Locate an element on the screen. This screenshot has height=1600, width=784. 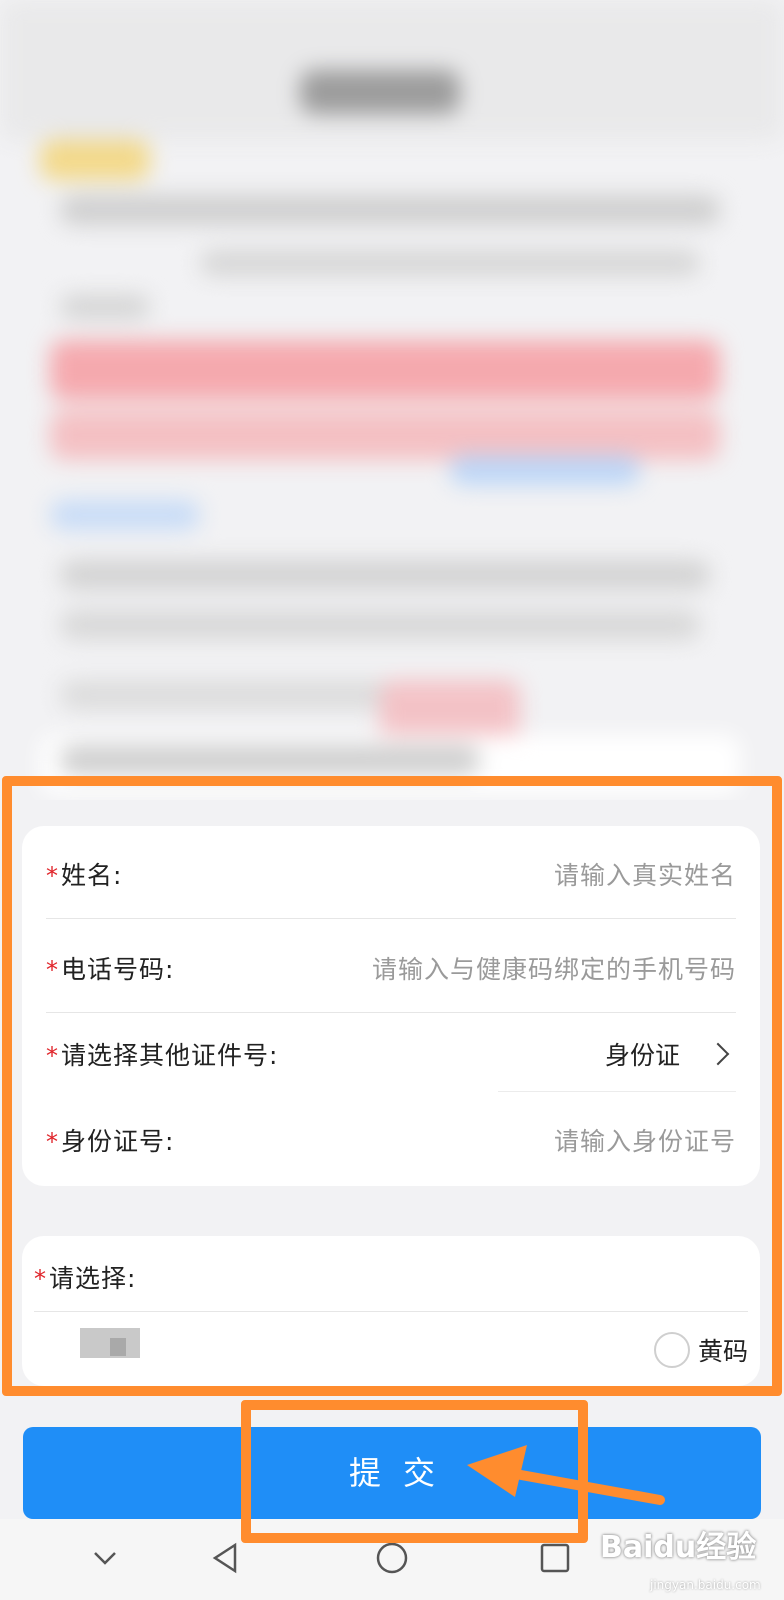
chevron-down-icon is located at coordinates (105, 1558).